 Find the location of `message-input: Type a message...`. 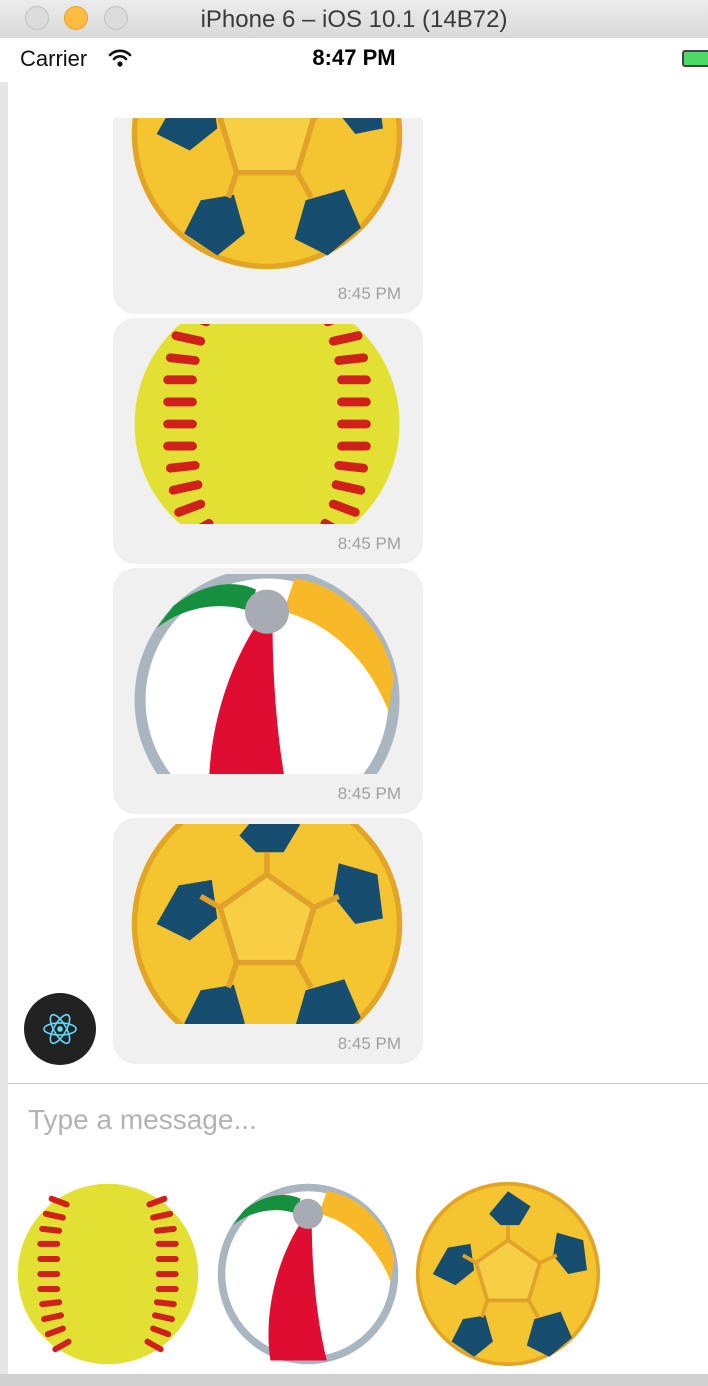

message-input: Type a message... is located at coordinates (358, 1127).